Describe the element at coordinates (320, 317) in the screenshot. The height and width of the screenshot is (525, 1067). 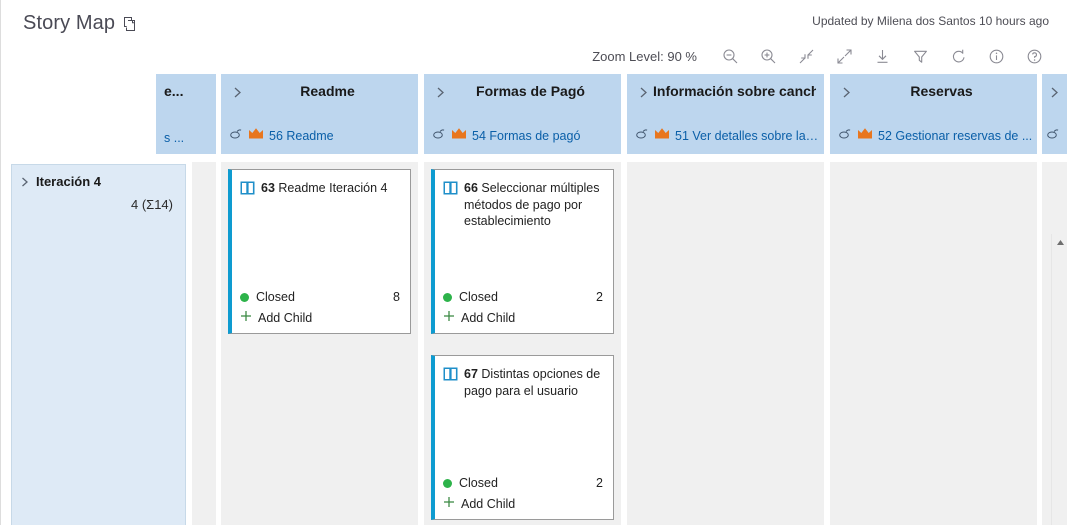
I see `card-63-add-child-button: Add Child` at that location.